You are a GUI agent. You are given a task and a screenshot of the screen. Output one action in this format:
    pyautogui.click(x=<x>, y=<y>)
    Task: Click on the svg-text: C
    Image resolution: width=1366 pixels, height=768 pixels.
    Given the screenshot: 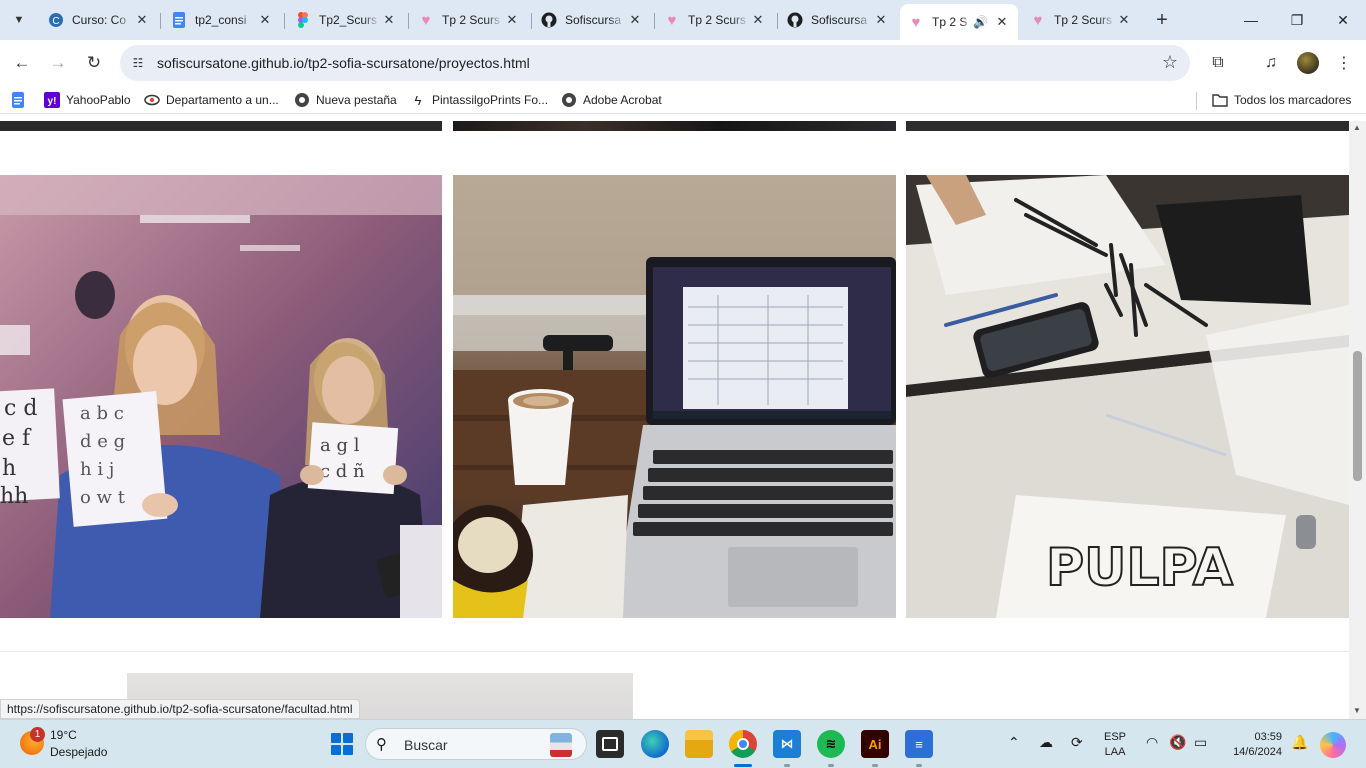 What is the action you would take?
    pyautogui.click(x=55, y=21)
    